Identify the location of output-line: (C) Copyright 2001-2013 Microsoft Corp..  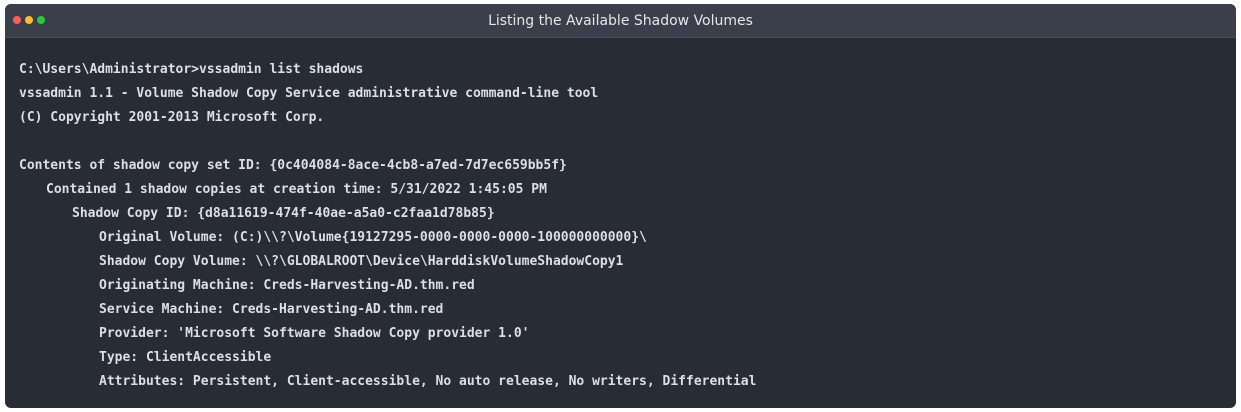
(172, 117).